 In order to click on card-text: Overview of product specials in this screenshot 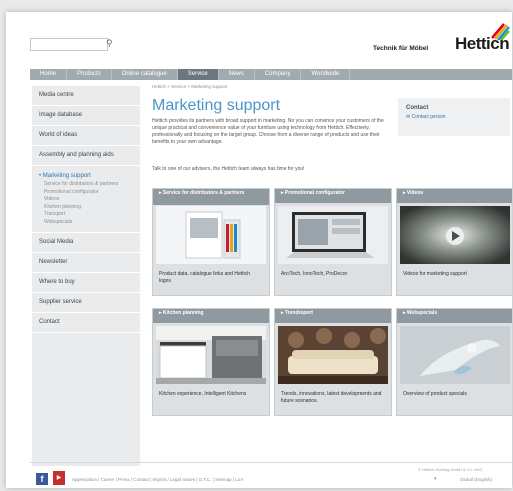, I will do `click(435, 394)`.